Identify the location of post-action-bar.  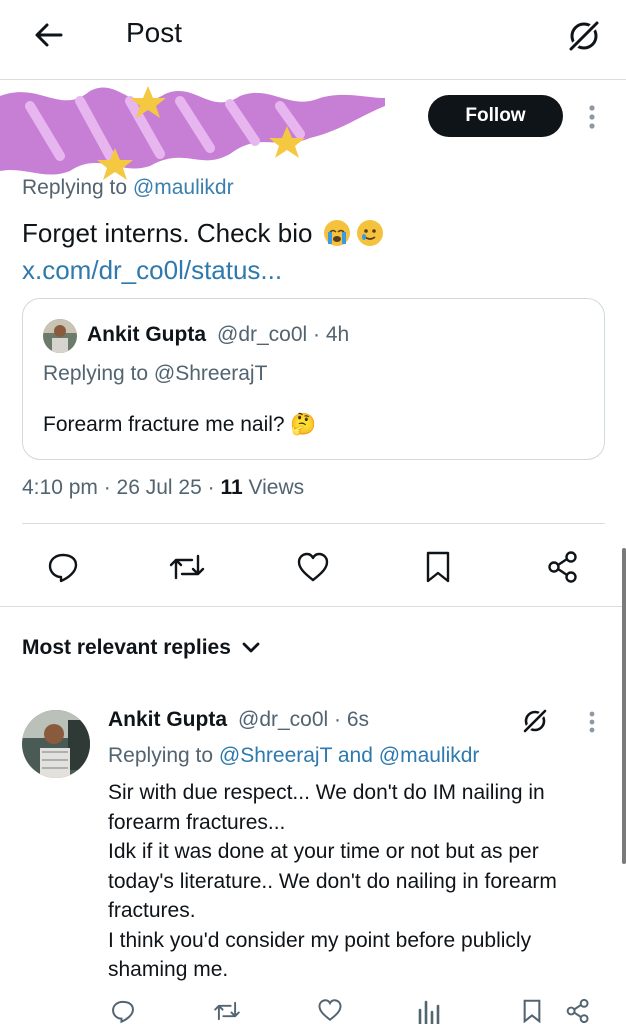
(313, 567).